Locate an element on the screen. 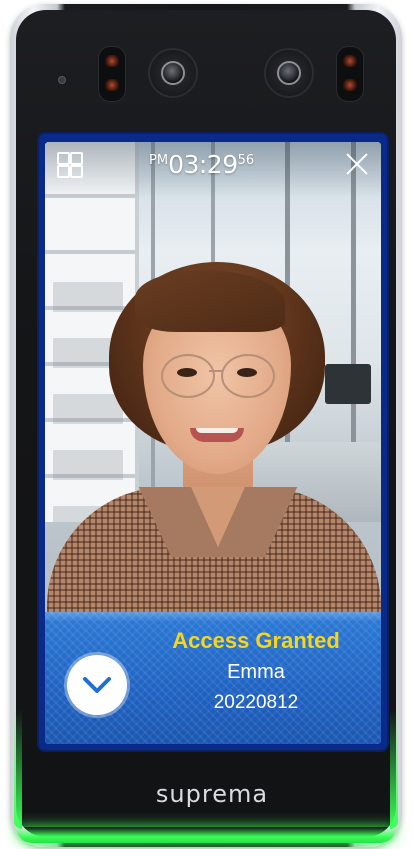  access-status: Access Granted is located at coordinates (256, 640).